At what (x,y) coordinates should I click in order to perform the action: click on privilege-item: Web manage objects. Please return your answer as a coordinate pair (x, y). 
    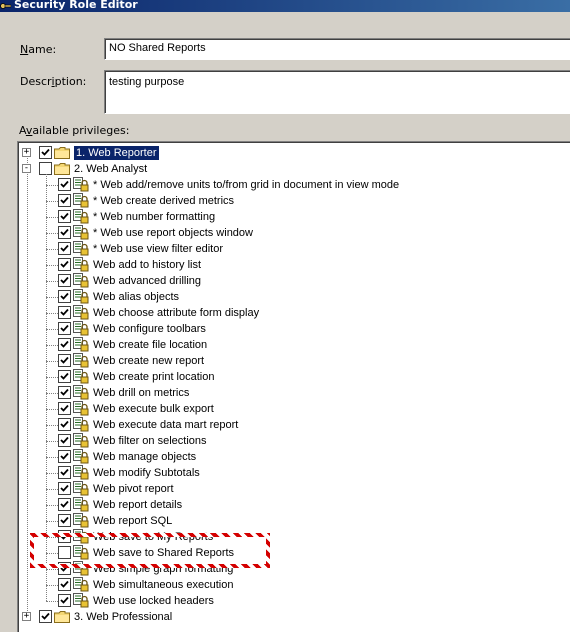
    Looking at the image, I should click on (294, 457).